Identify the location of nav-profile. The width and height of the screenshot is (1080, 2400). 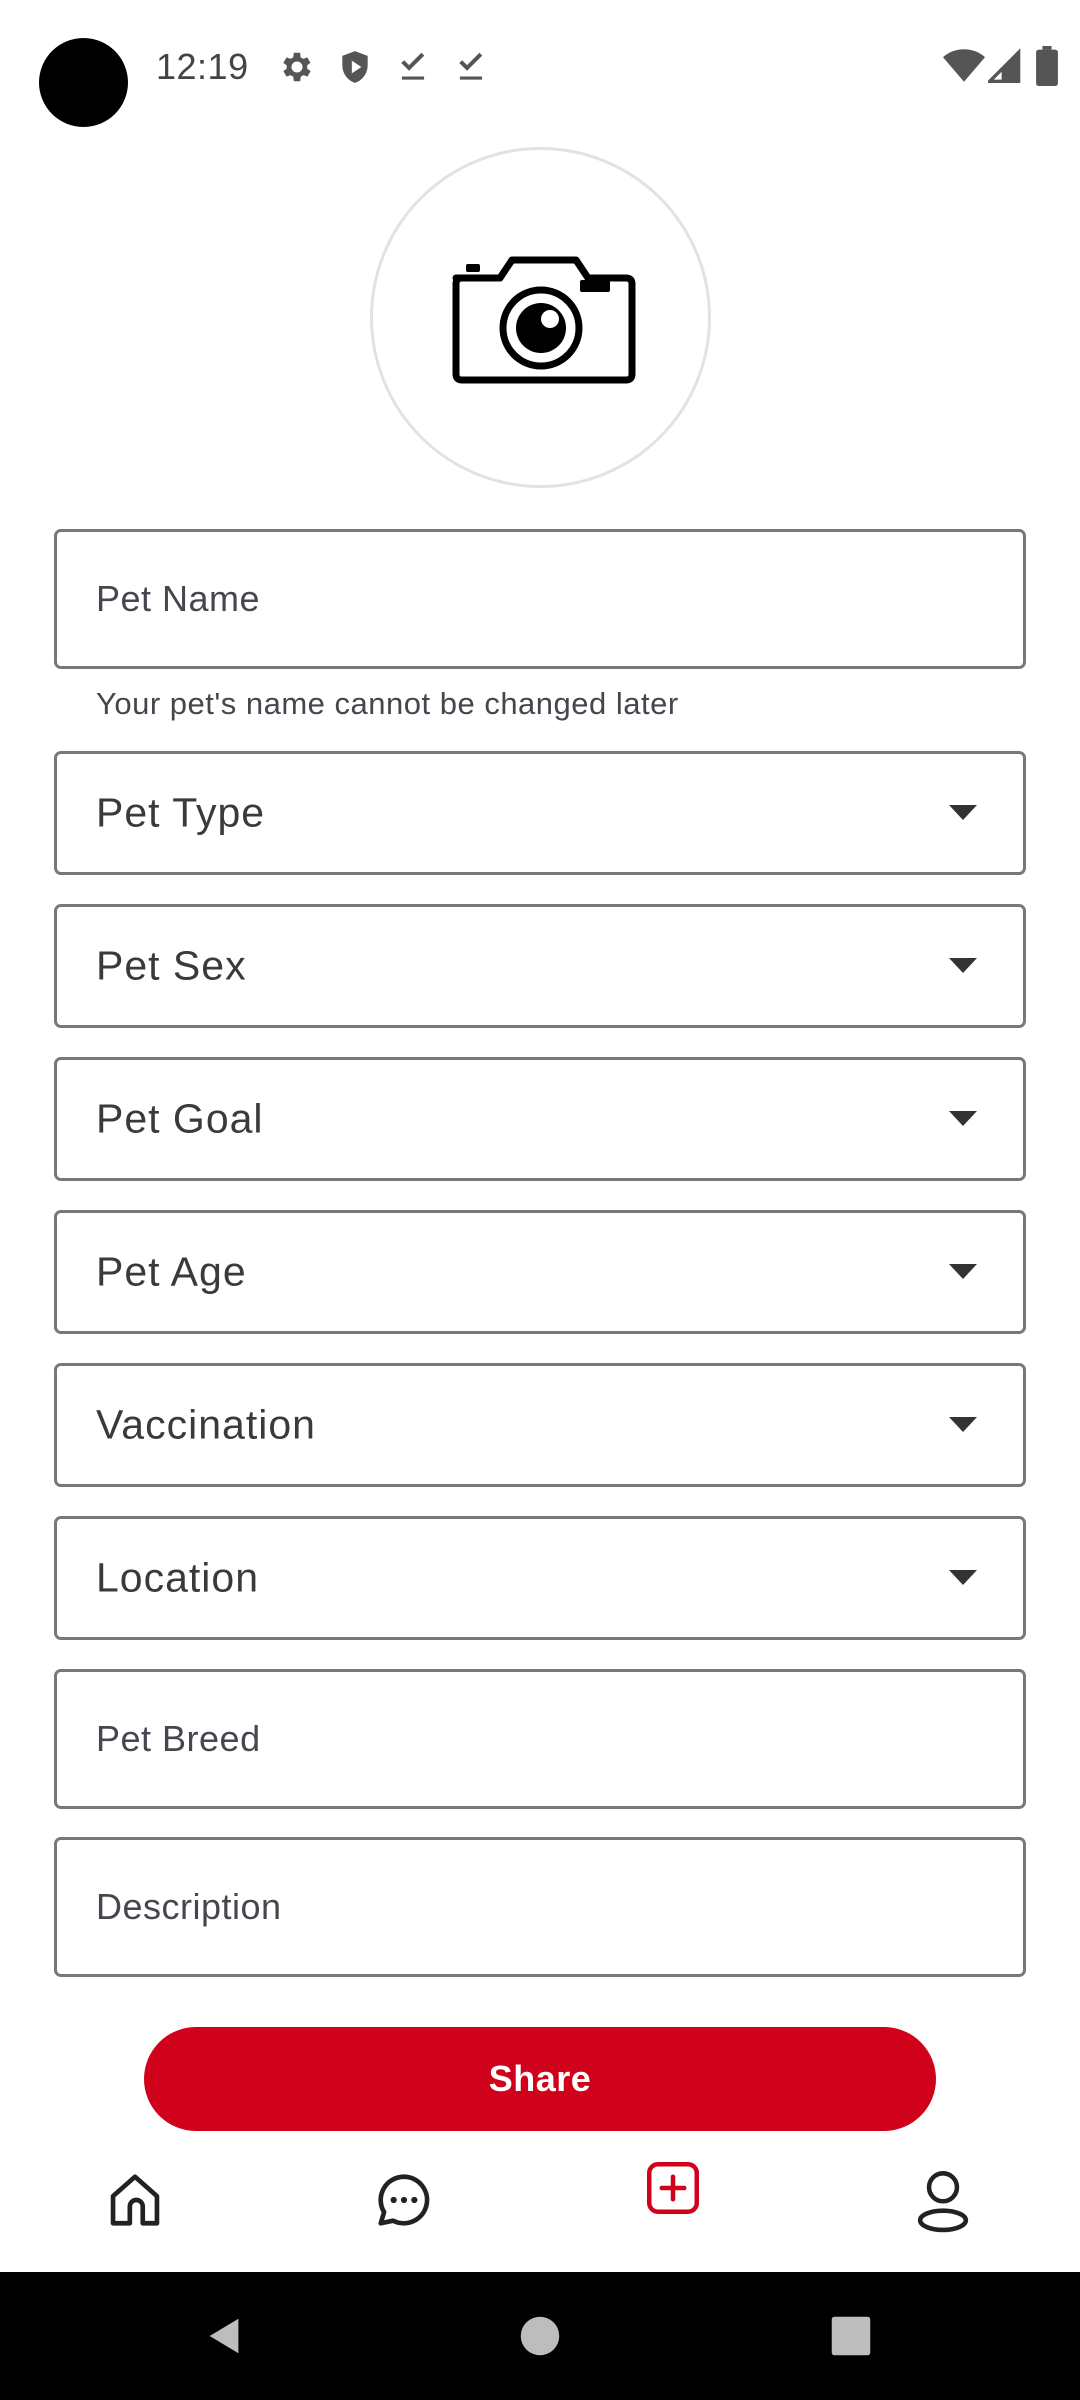
(943, 2200).